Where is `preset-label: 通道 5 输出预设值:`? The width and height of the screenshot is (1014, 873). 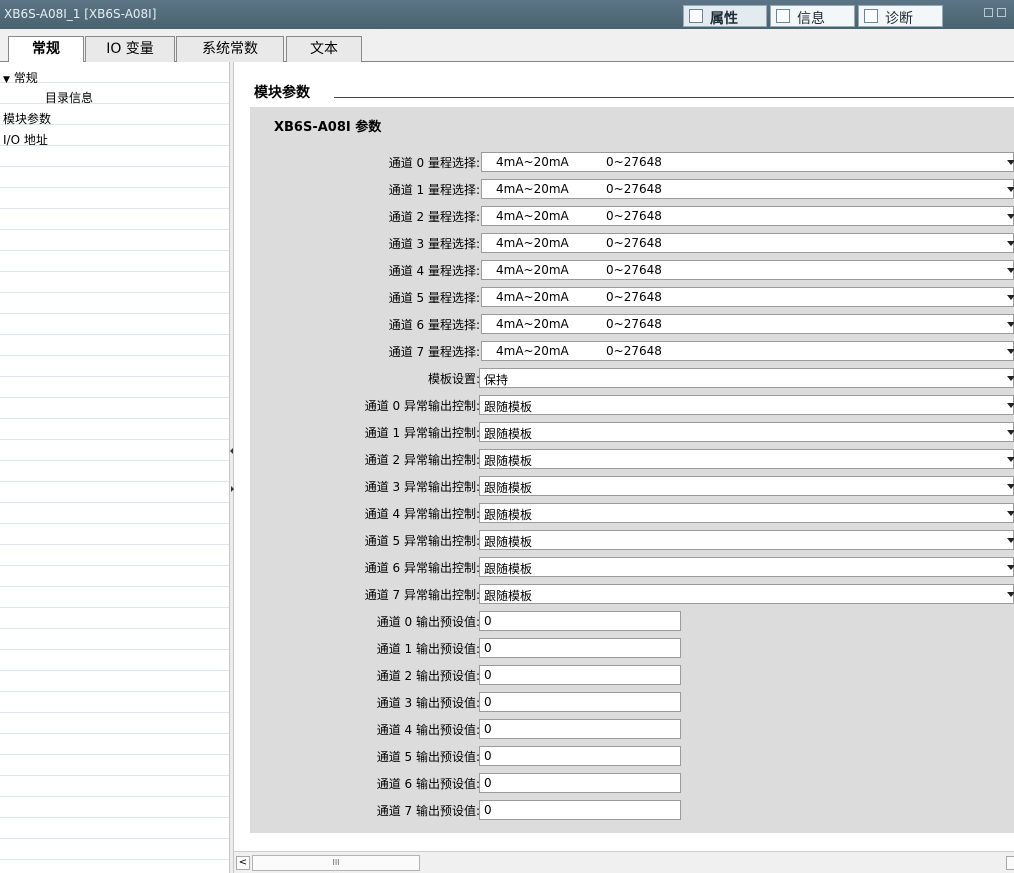 preset-label: 通道 5 输出预设值: is located at coordinates (428, 757).